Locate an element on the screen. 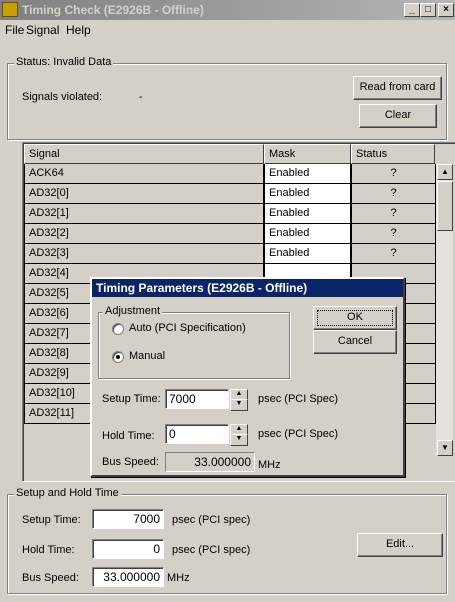 This screenshot has width=455, height=602. signals-violated-value: - is located at coordinates (141, 97).